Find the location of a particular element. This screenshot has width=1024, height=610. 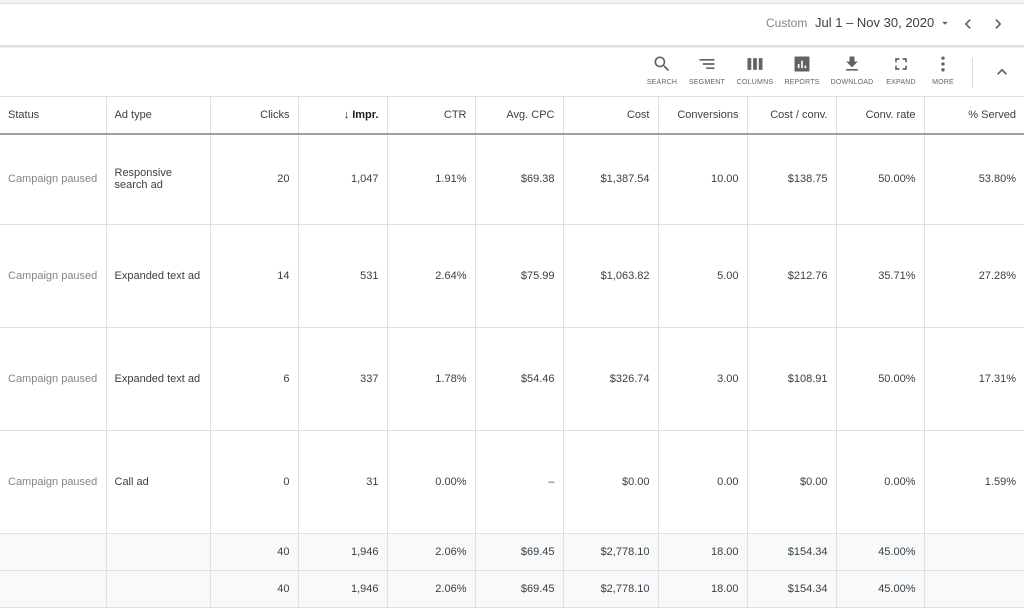

download-label: DOWNLOAD is located at coordinates (852, 82).